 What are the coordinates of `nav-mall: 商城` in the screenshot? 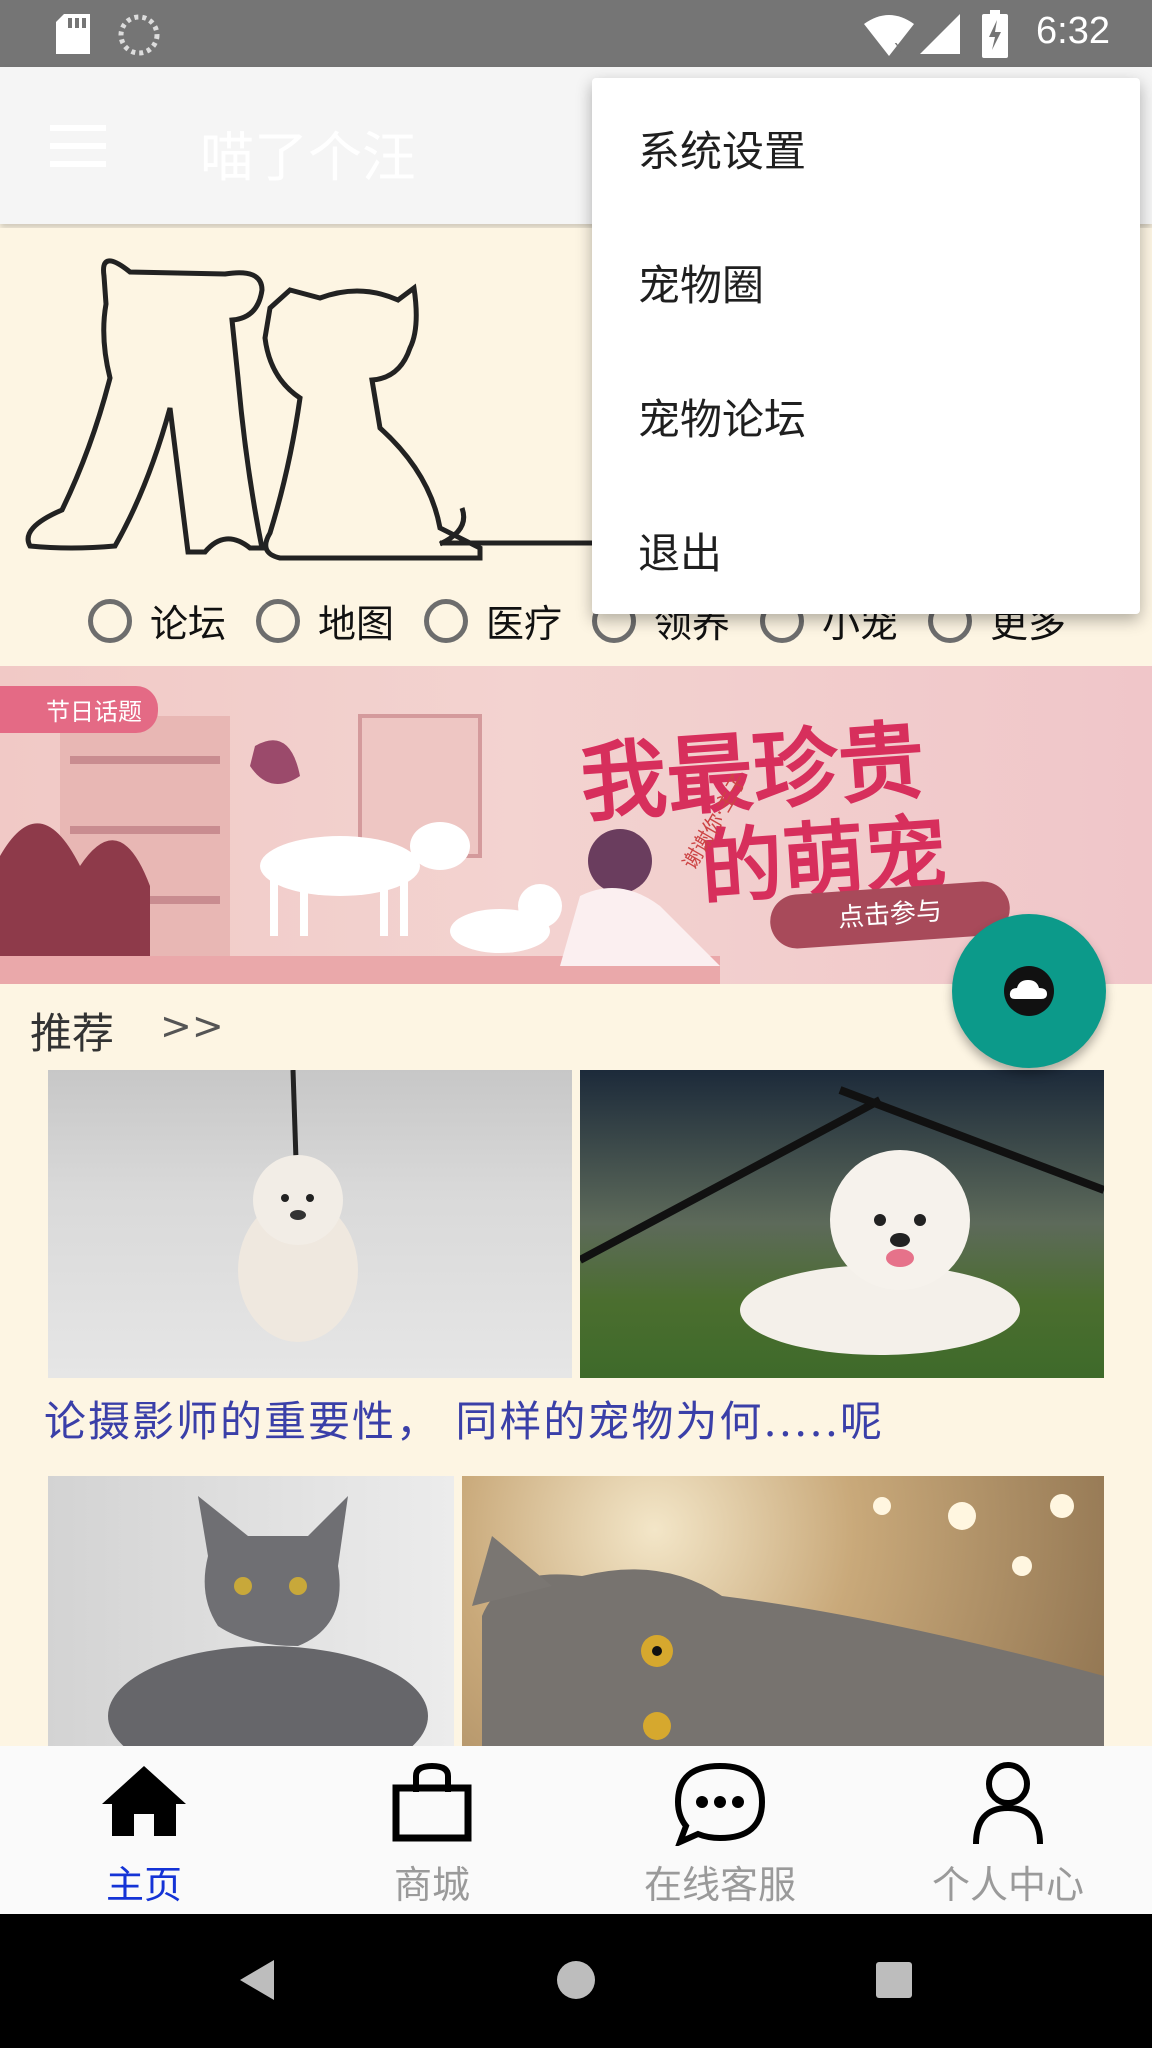 It's located at (432, 1830).